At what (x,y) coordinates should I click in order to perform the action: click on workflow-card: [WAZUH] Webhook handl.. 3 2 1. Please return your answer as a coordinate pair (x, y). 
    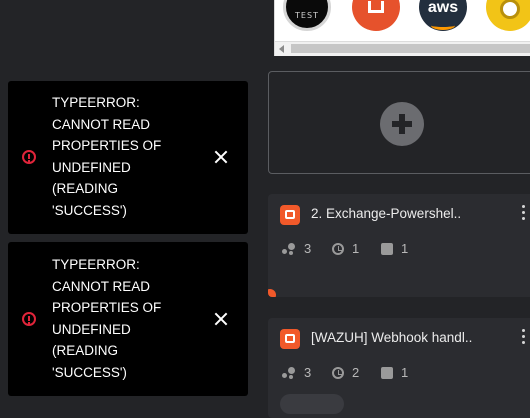
    Looking at the image, I should click on (399, 368).